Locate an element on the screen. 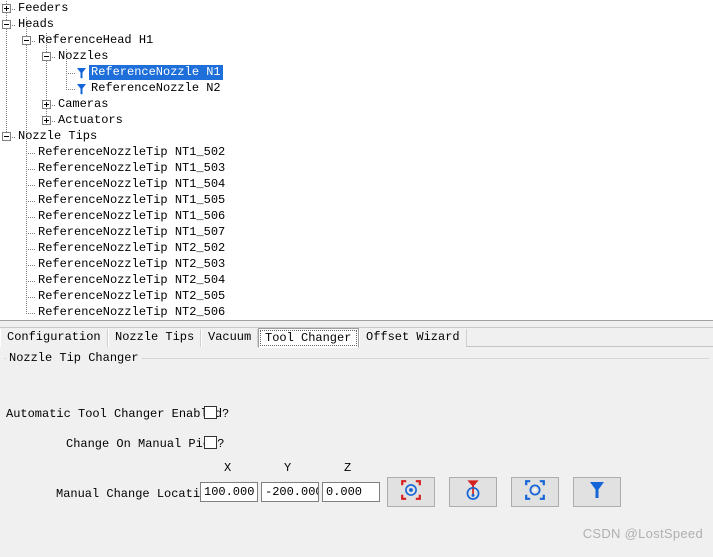 The height and width of the screenshot is (557, 713). tree-node-label: Heads is located at coordinates (36, 24).